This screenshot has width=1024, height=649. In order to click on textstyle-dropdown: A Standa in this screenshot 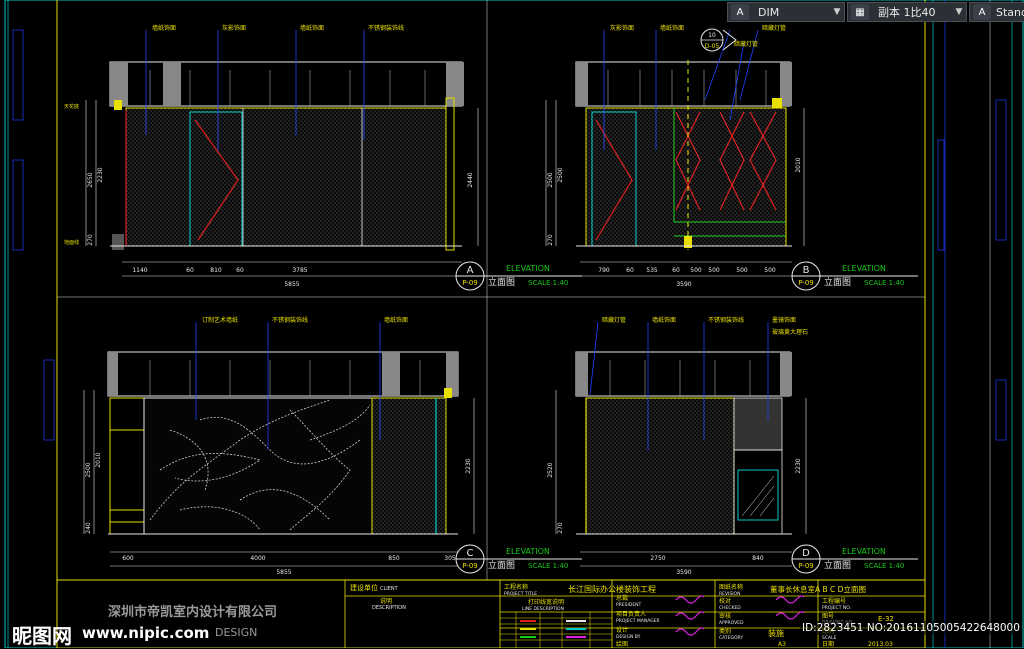, I will do `click(996, 12)`.